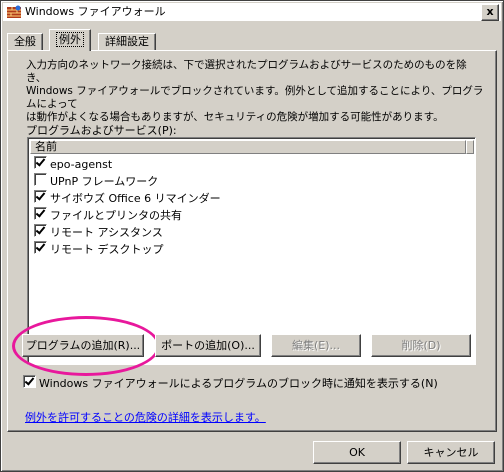 The height and width of the screenshot is (472, 504). I want to click on window-title: Windows ファイアウォール, so click(95, 11).